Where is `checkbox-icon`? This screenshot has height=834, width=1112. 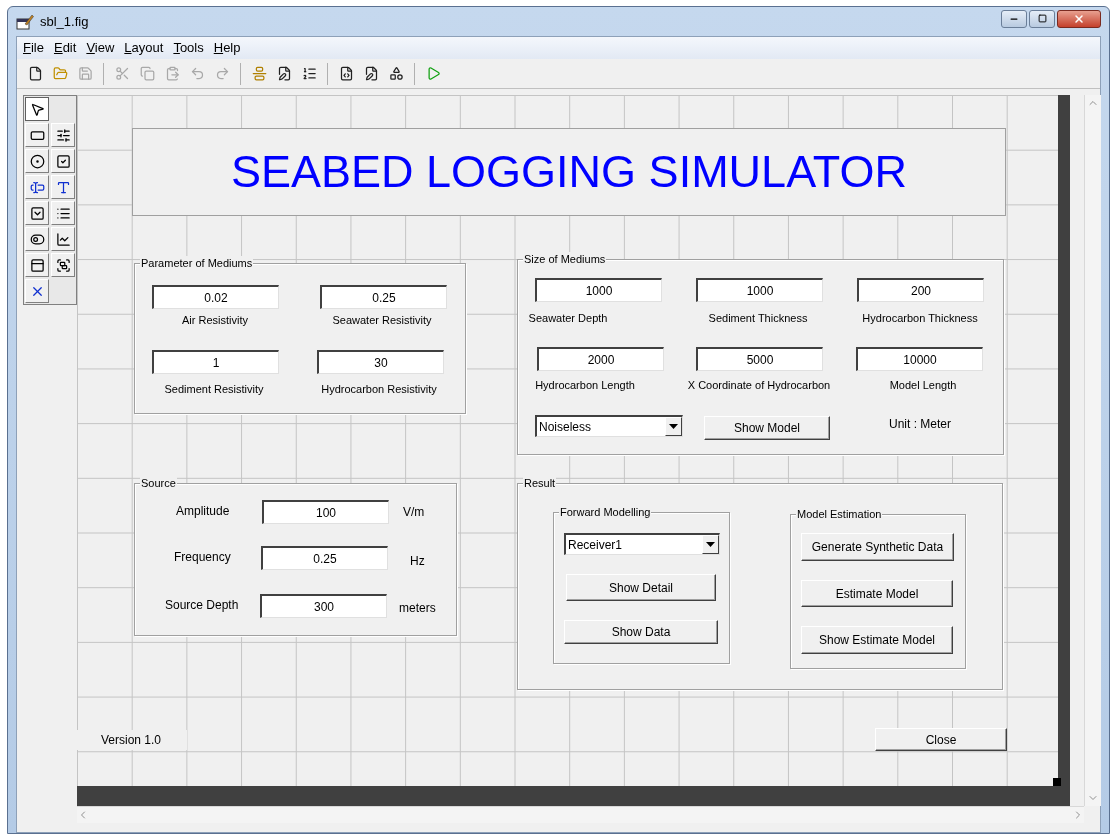
checkbox-icon is located at coordinates (63, 161).